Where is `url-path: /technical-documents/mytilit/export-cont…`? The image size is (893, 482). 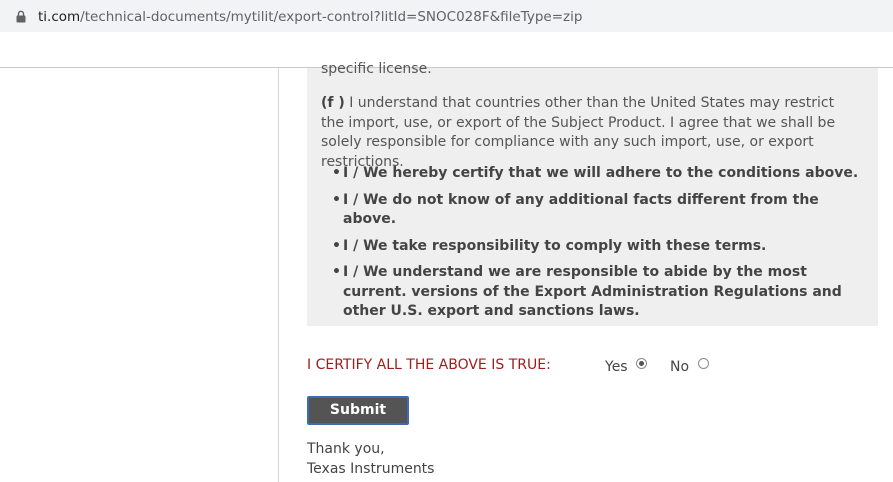 url-path: /technical-documents/mytilit/export-cont… is located at coordinates (331, 17).